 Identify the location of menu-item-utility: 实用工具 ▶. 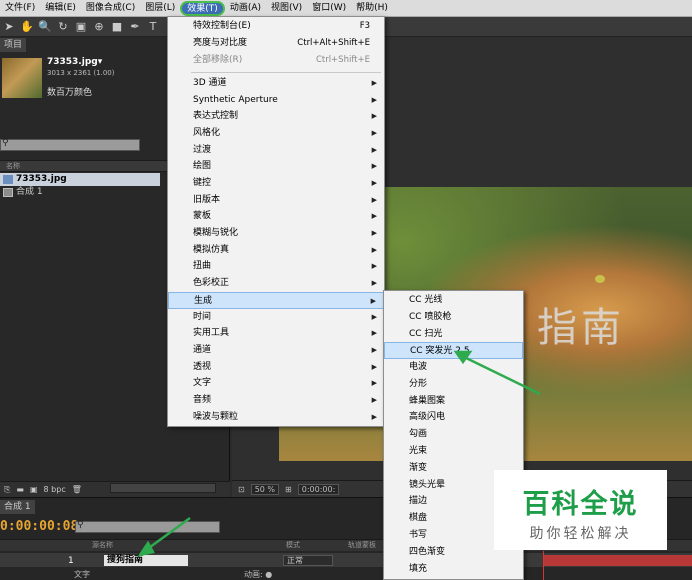
(276, 333).